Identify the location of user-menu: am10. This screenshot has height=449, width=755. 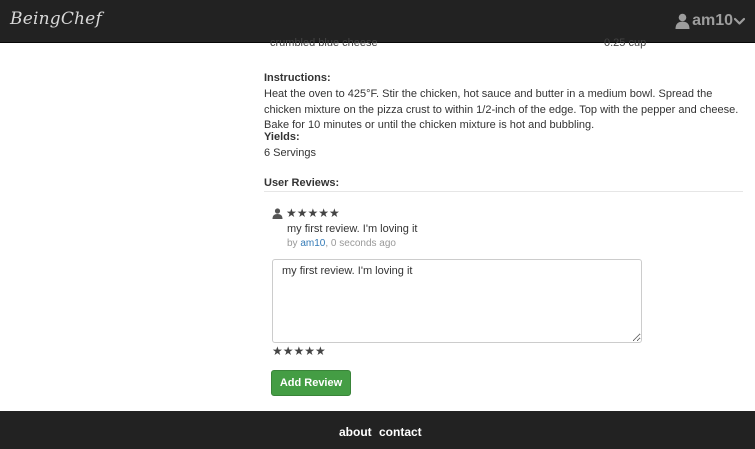
(710, 21).